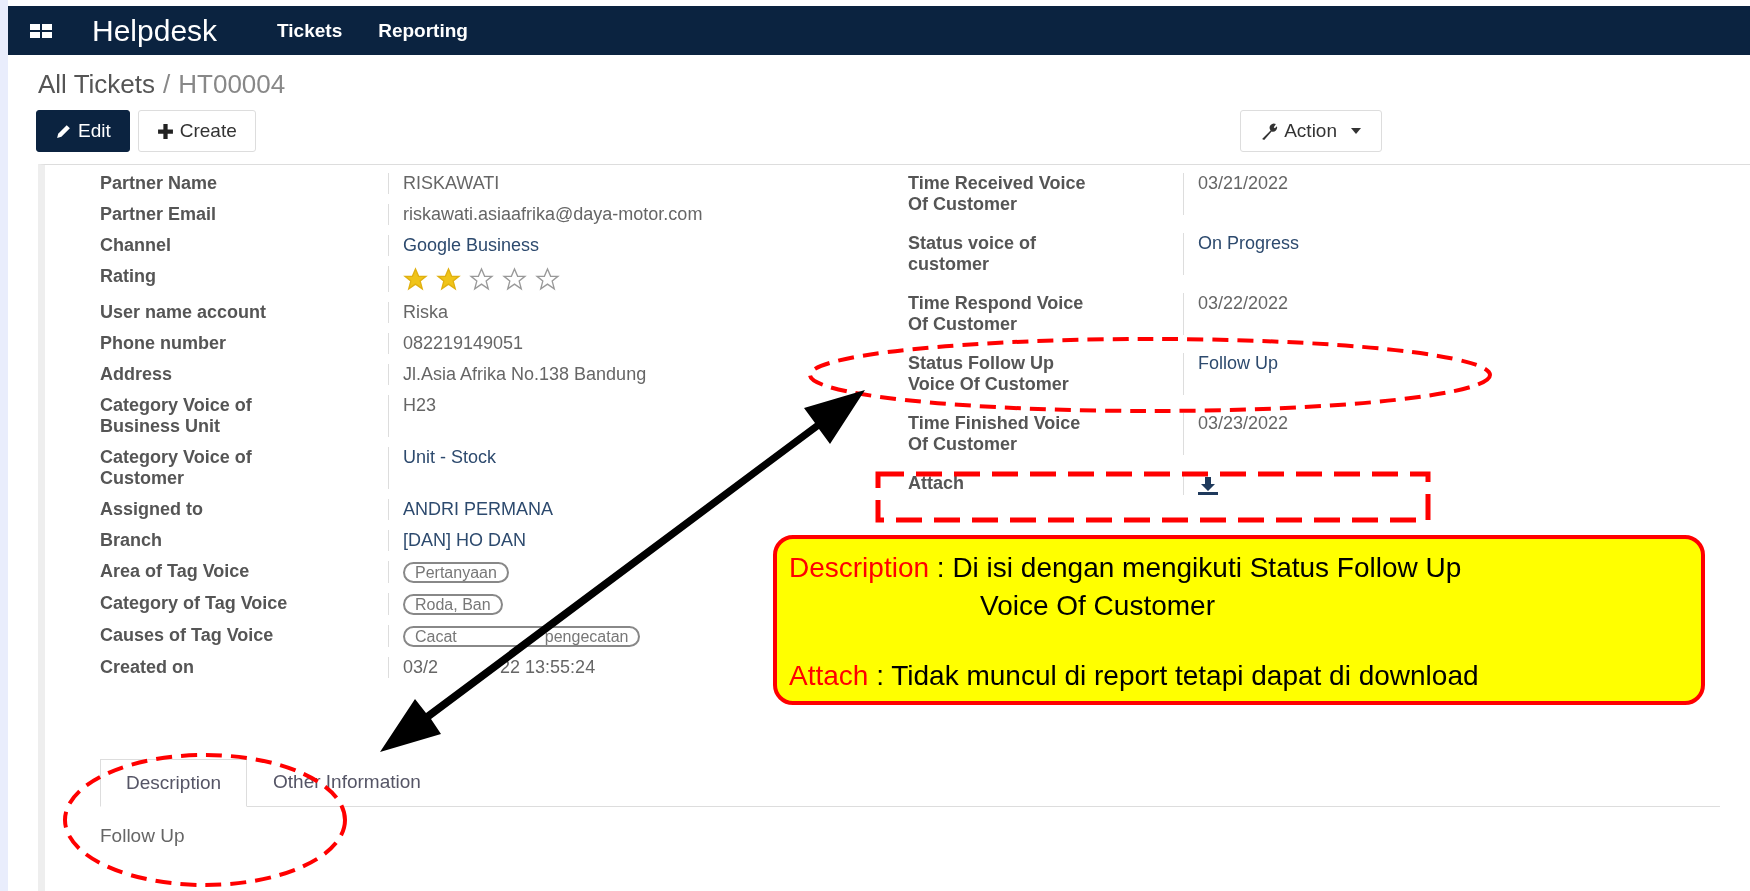 Image resolution: width=1750 pixels, height=891 pixels. Describe the element at coordinates (471, 245) in the screenshot. I see `field-link: Google Business` at that location.